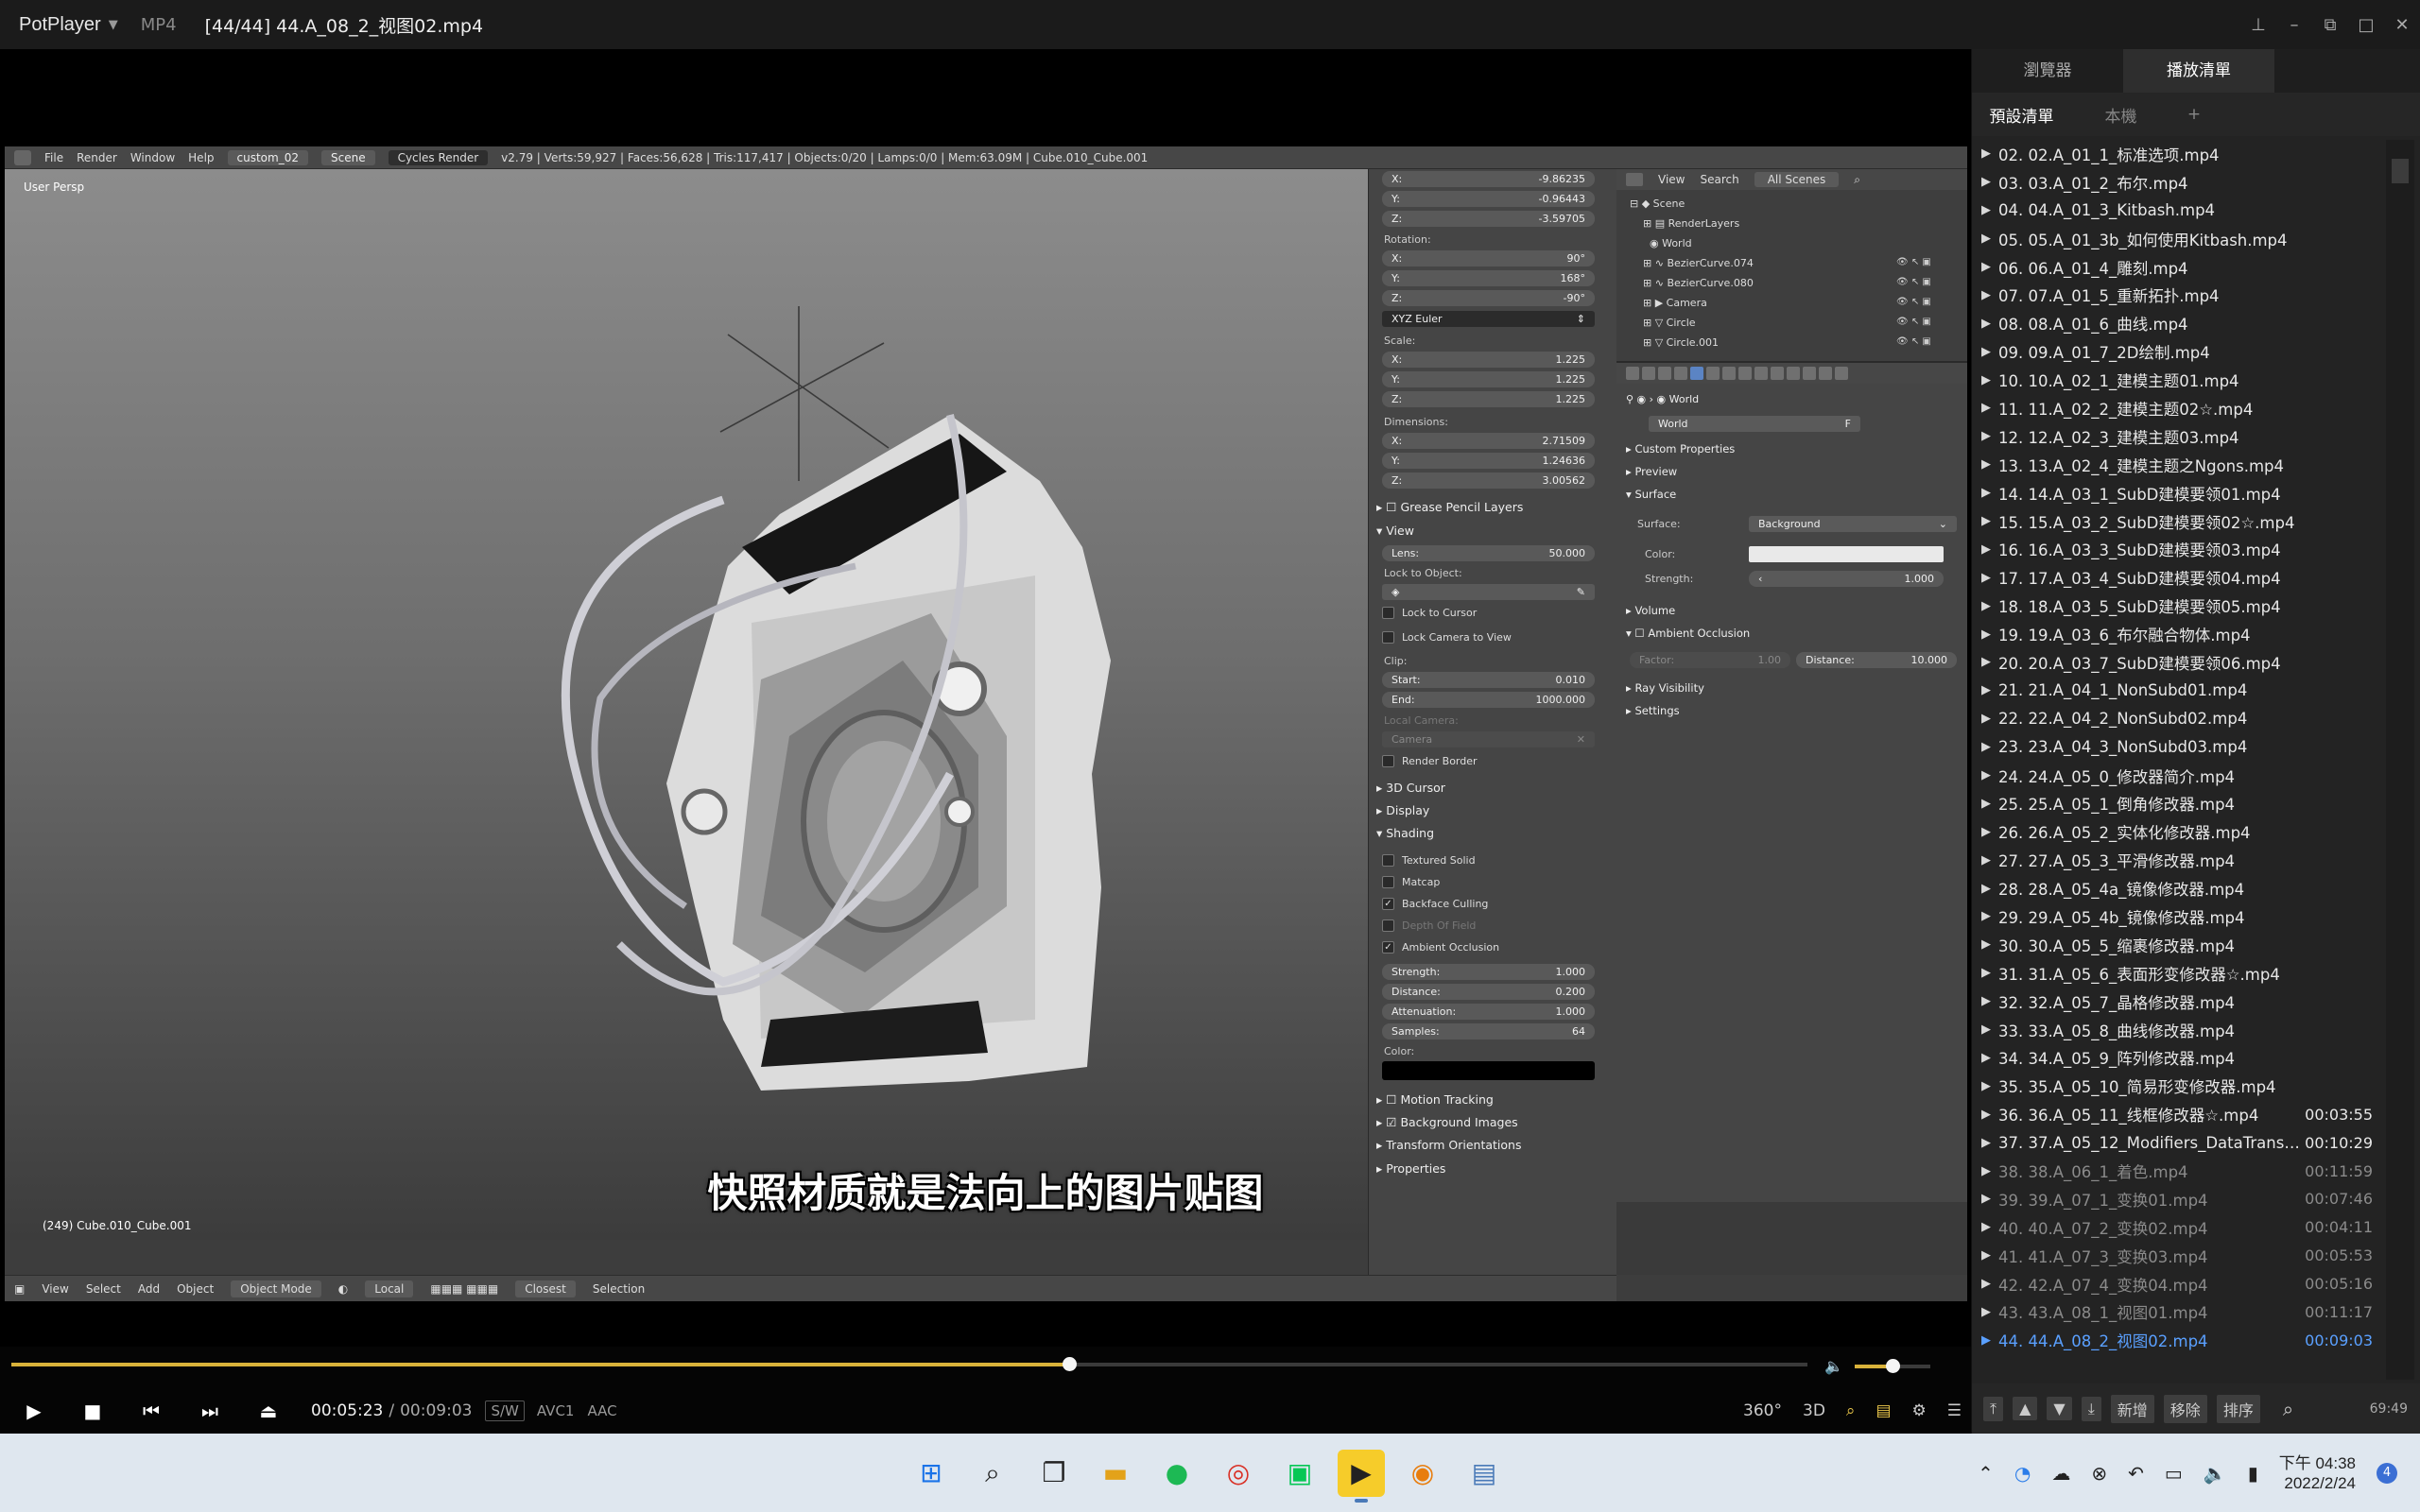 Image resolution: width=2420 pixels, height=1512 pixels. What do you see at coordinates (210, 1411) in the screenshot?
I see `next-icon: ⏭` at bounding box center [210, 1411].